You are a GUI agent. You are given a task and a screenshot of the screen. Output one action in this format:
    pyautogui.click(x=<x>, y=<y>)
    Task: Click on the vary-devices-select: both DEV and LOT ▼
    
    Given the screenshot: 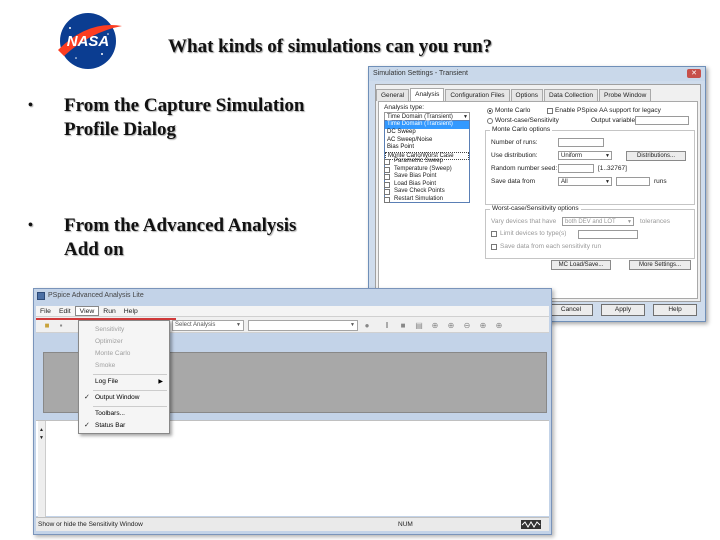 What is the action you would take?
    pyautogui.click(x=598, y=221)
    